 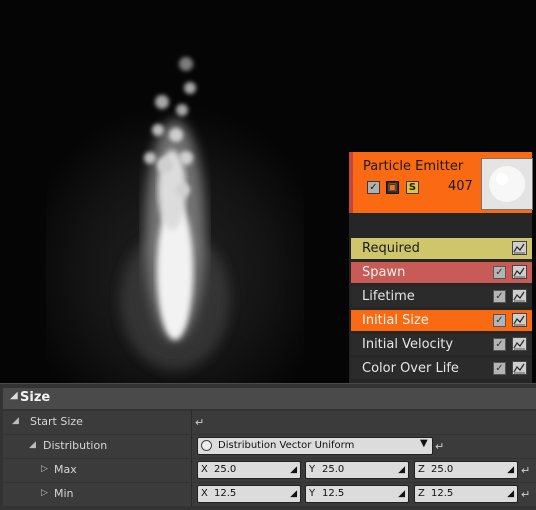 What do you see at coordinates (424, 443) in the screenshot?
I see `chevron-down-icon: ▼` at bounding box center [424, 443].